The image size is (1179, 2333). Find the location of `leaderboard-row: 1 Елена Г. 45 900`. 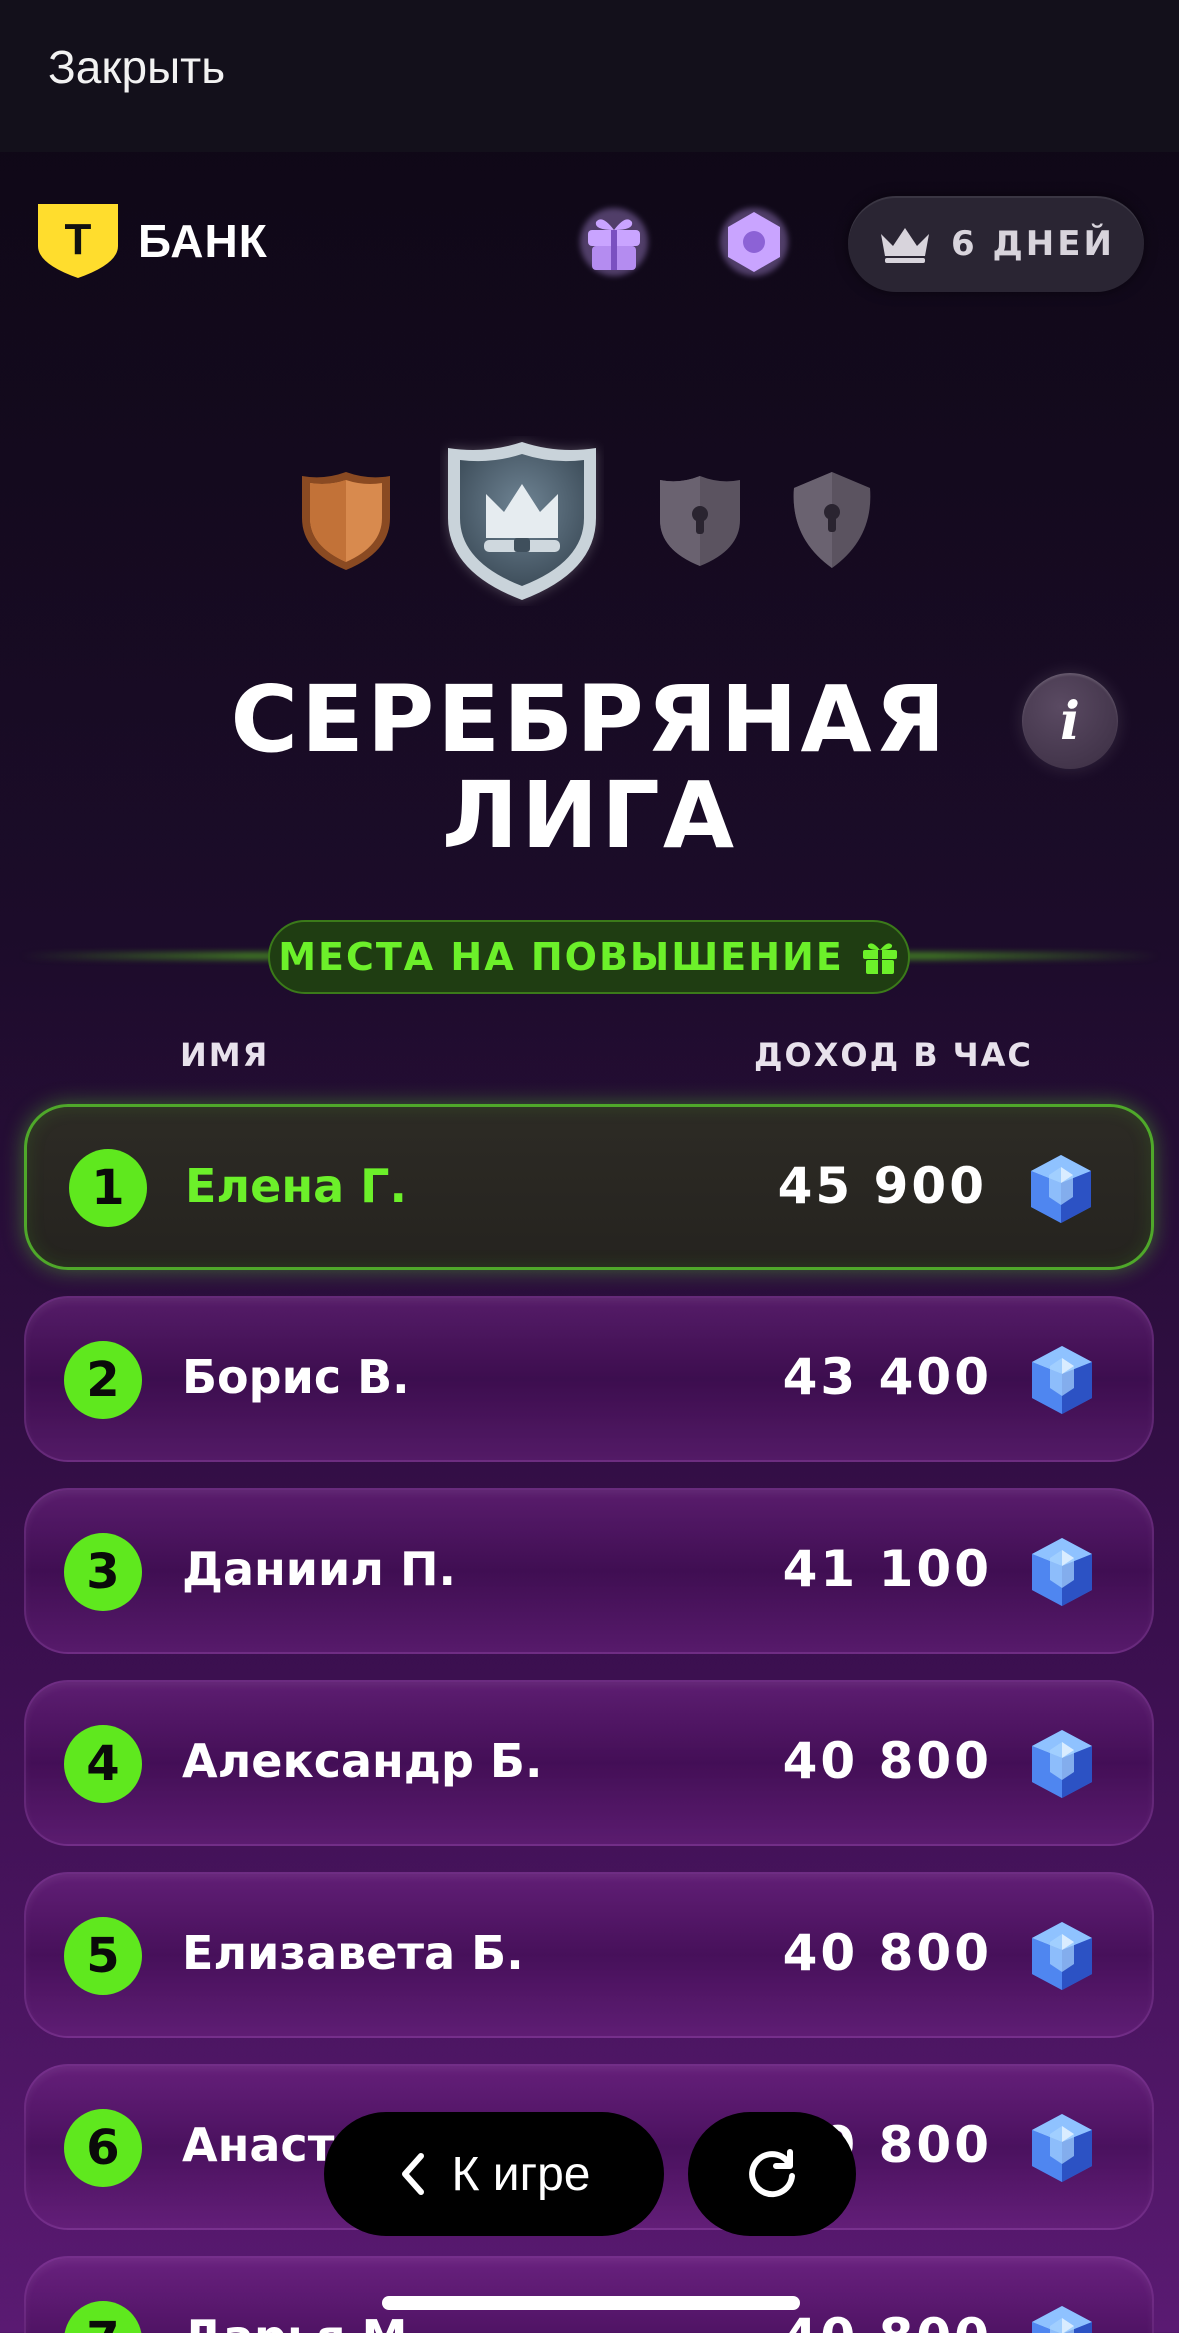

leaderboard-row: 1 Елена Г. 45 900 is located at coordinates (589, 1187).